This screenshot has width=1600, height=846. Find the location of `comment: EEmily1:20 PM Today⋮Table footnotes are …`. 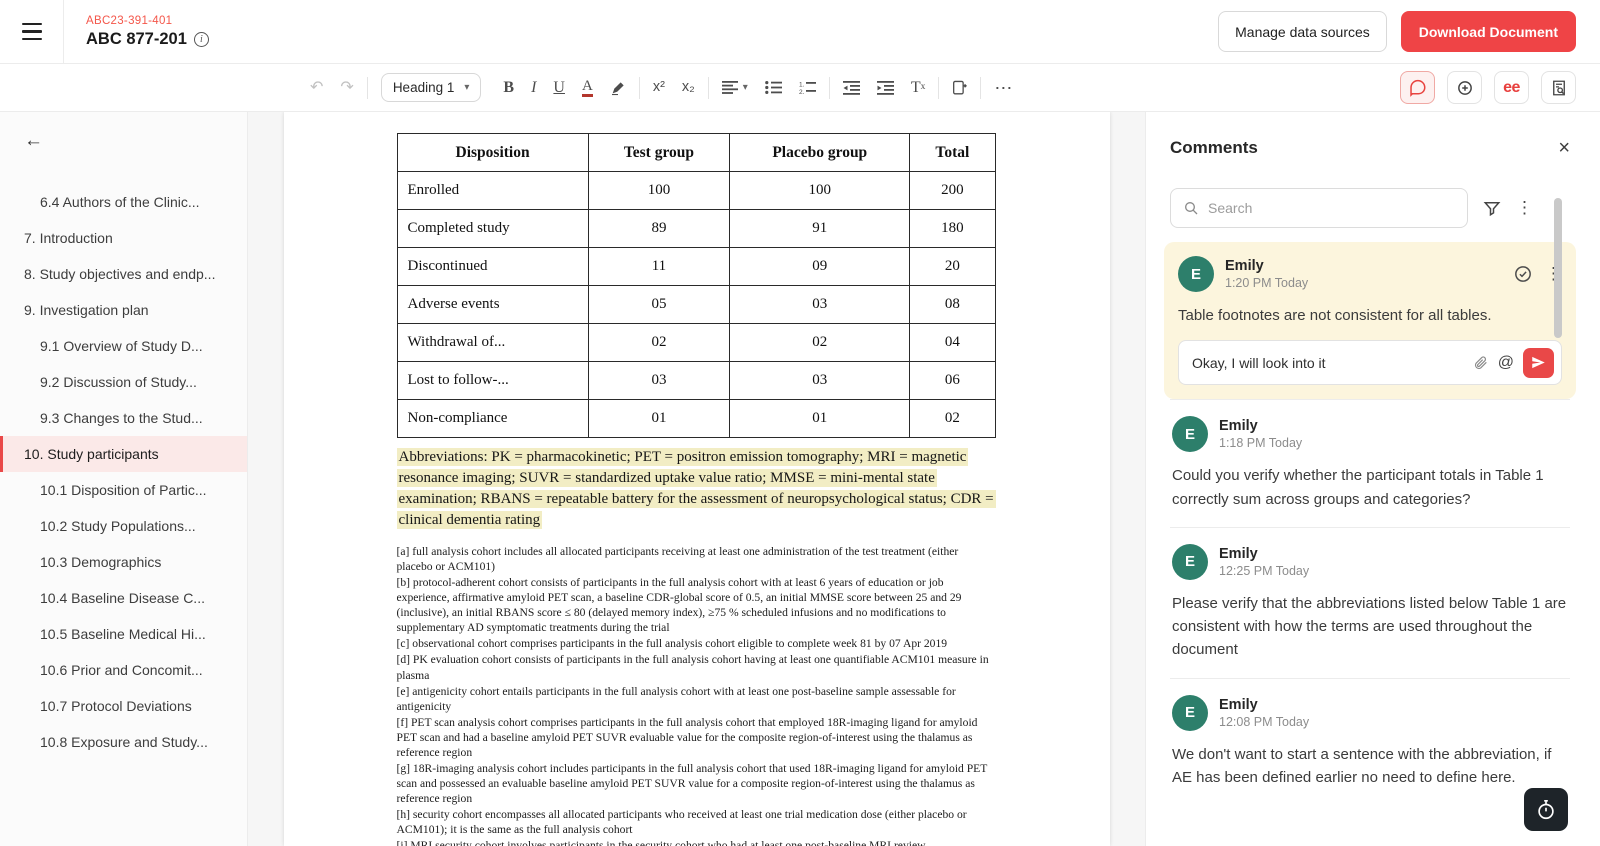

comment: EEmily1:20 PM Today⋮Table footnotes are … is located at coordinates (1370, 321).